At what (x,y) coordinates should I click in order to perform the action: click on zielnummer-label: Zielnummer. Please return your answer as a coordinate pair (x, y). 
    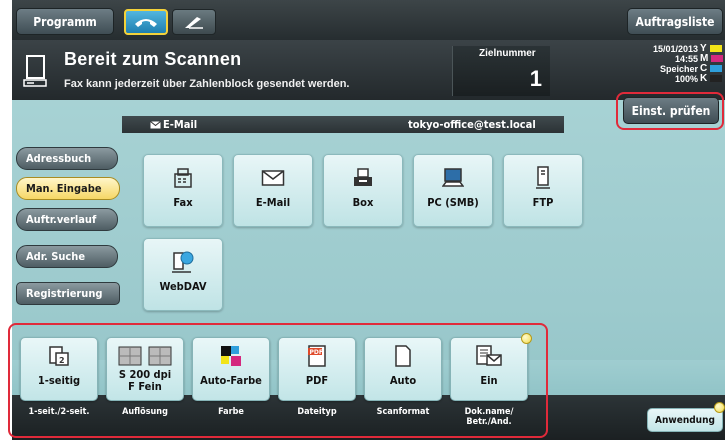
    Looking at the image, I should click on (507, 53).